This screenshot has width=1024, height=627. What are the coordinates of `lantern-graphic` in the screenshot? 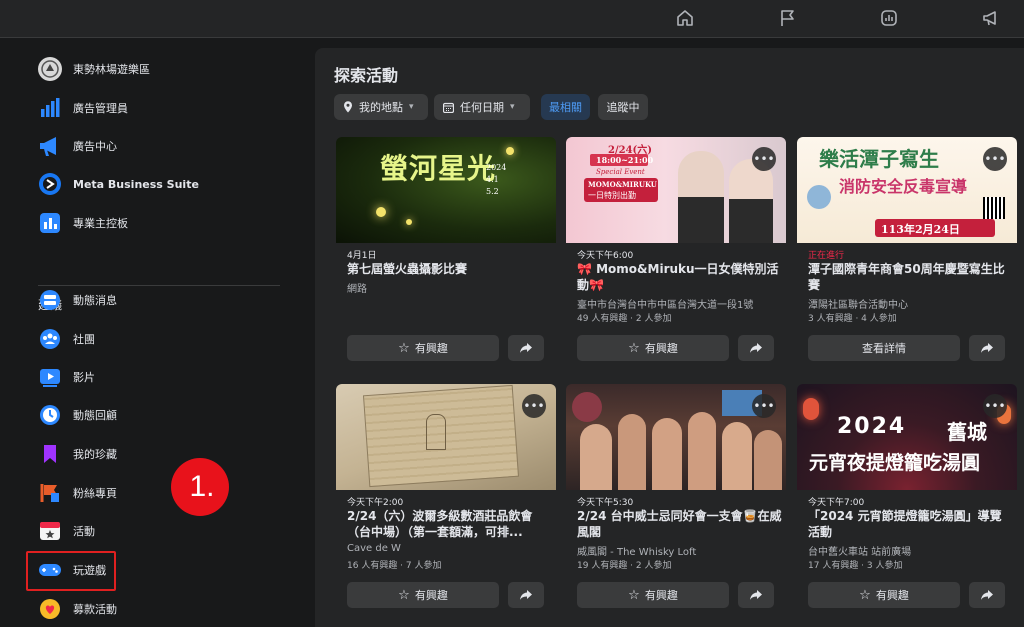 It's located at (811, 409).